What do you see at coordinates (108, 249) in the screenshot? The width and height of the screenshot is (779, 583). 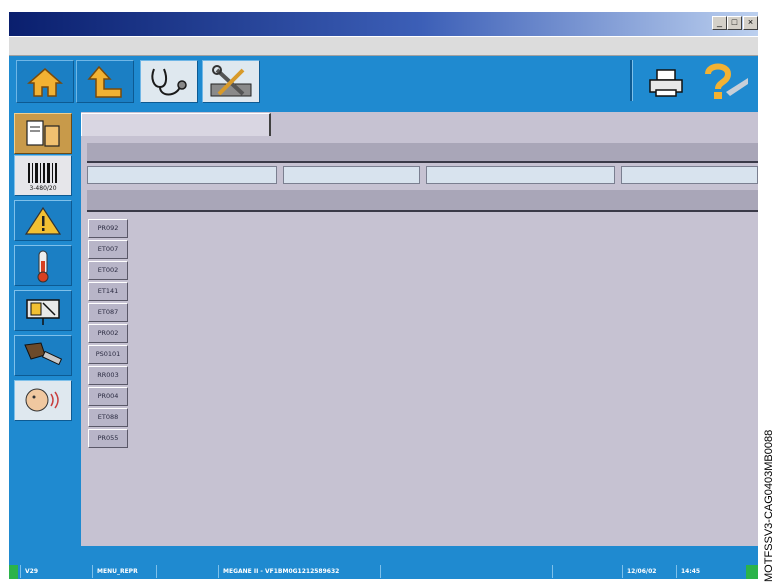 I see `list-item: ET007` at bounding box center [108, 249].